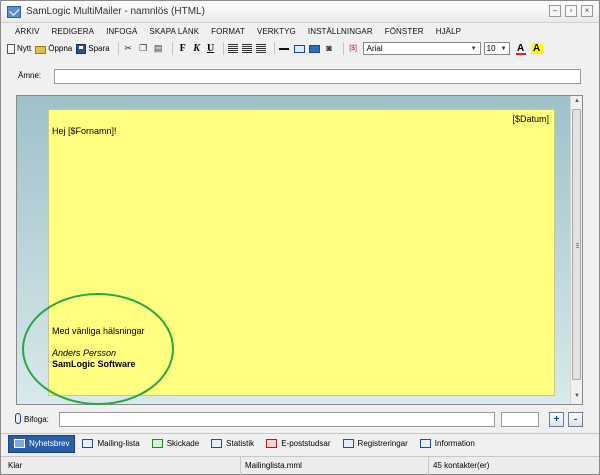 This screenshot has height=475, width=600. What do you see at coordinates (272, 443) in the screenshot?
I see `bounce-icon` at bounding box center [272, 443].